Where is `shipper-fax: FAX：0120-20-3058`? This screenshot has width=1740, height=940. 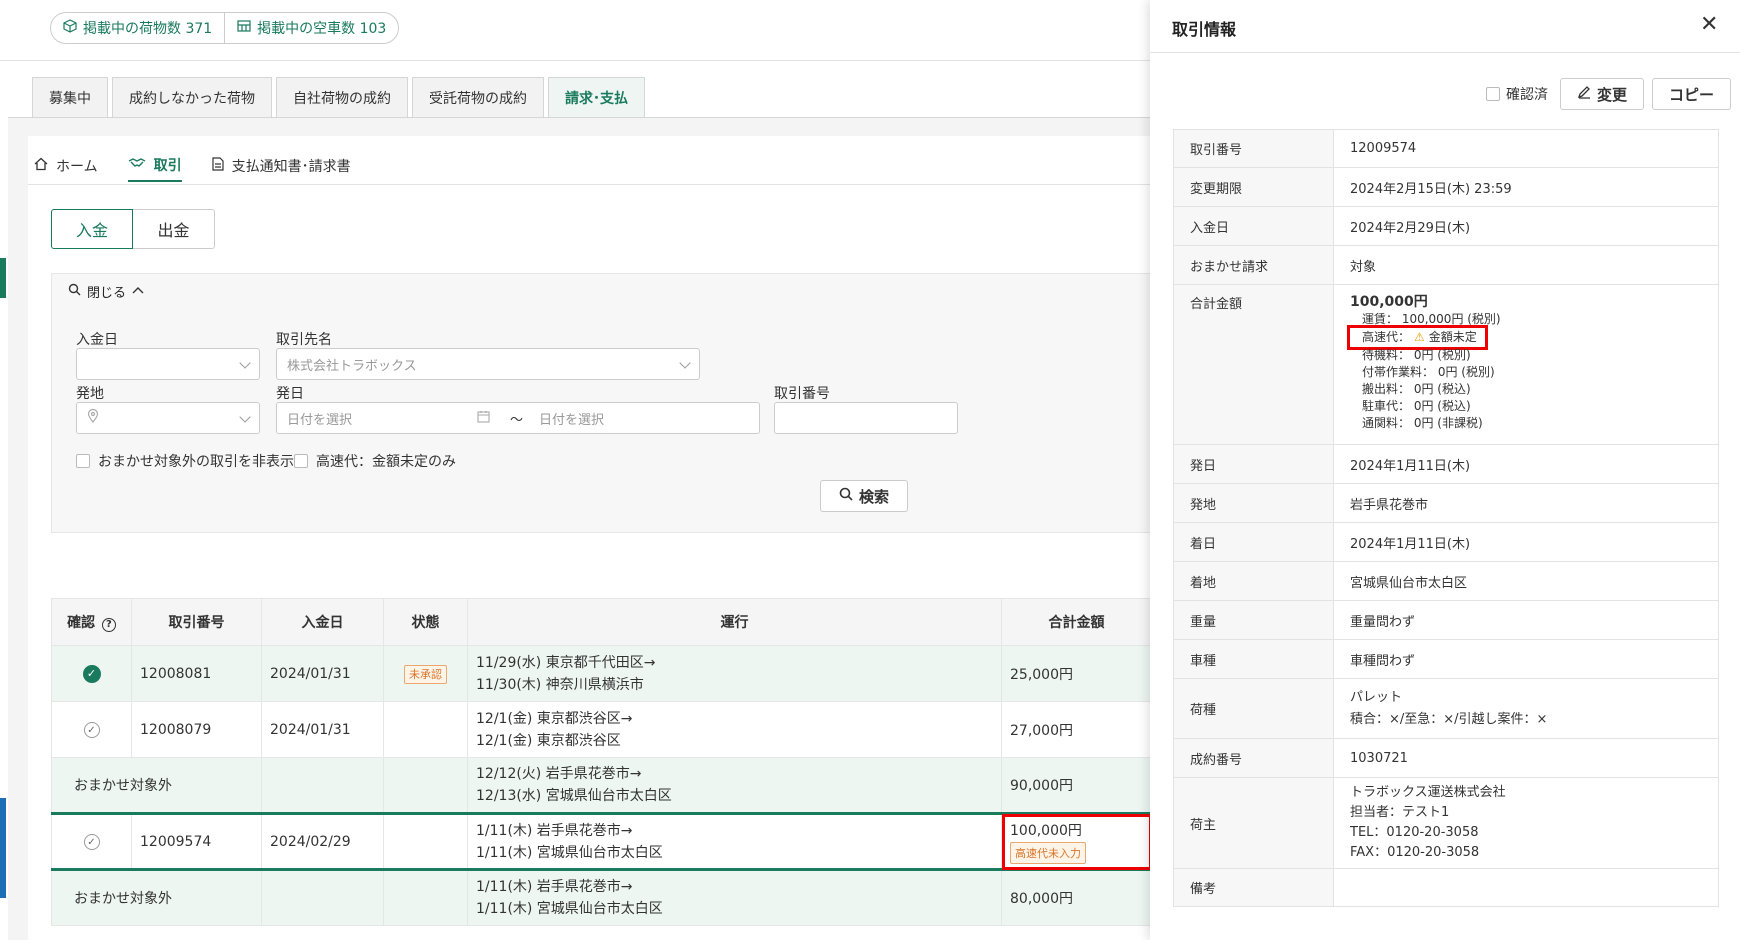 shipper-fax: FAX：0120-20-3058 is located at coordinates (1415, 852).